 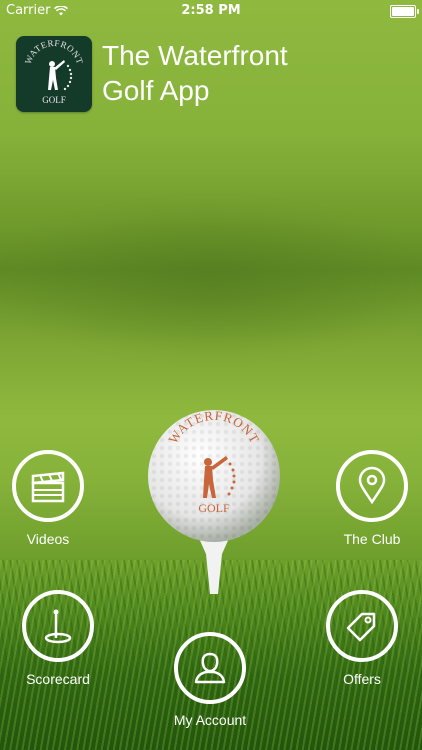 I want to click on svg-text: WATERFRONT, so click(x=54, y=52).